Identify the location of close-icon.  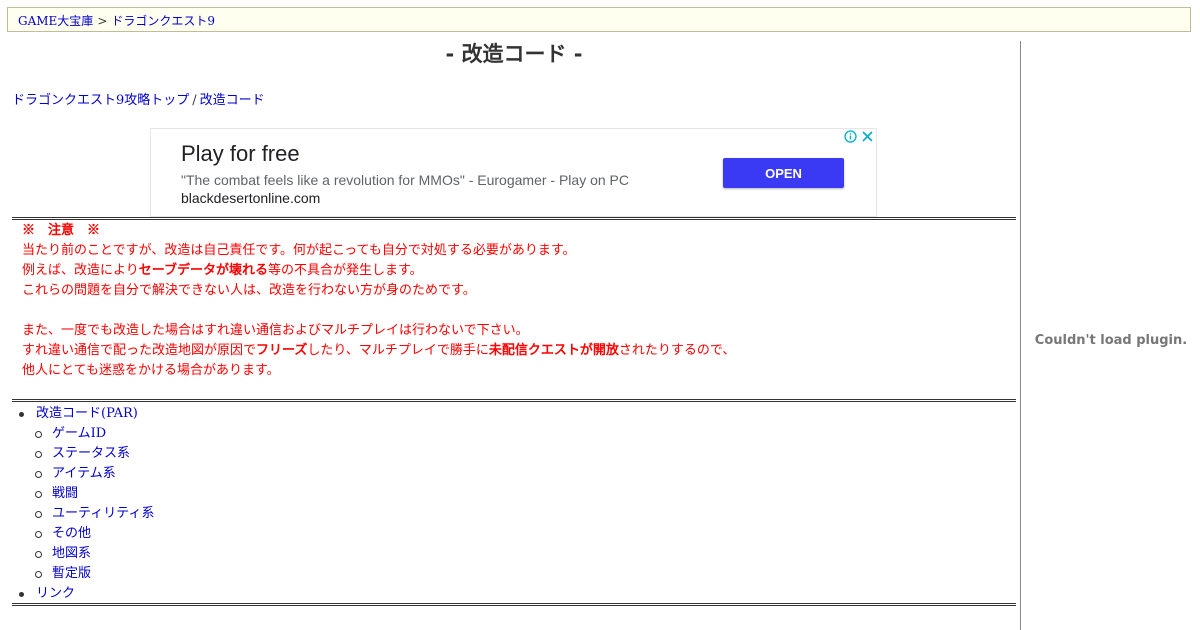
(867, 136).